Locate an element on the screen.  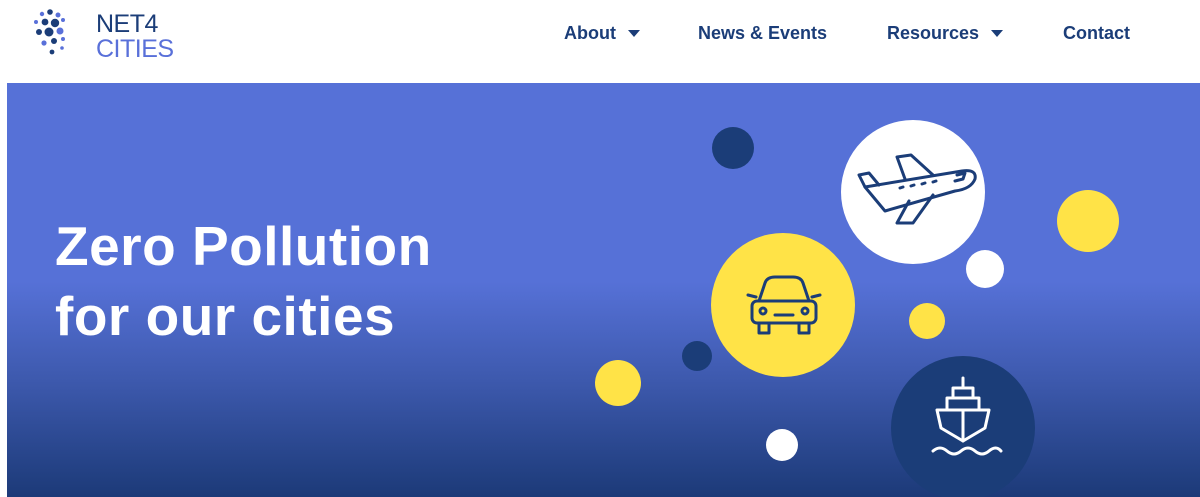
nav-about-label: About is located at coordinates (590, 33).